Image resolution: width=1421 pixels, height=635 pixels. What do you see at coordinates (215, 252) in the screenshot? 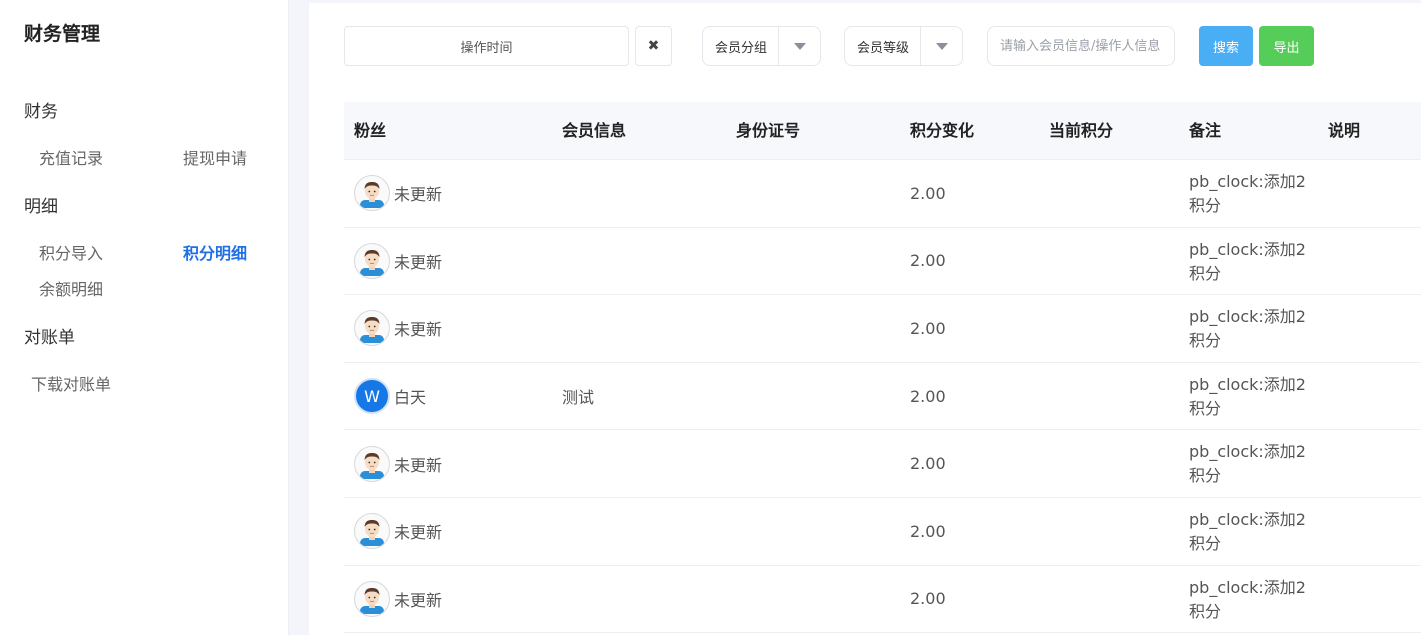
I see `sidebar-item-points-details: 积分明细` at bounding box center [215, 252].